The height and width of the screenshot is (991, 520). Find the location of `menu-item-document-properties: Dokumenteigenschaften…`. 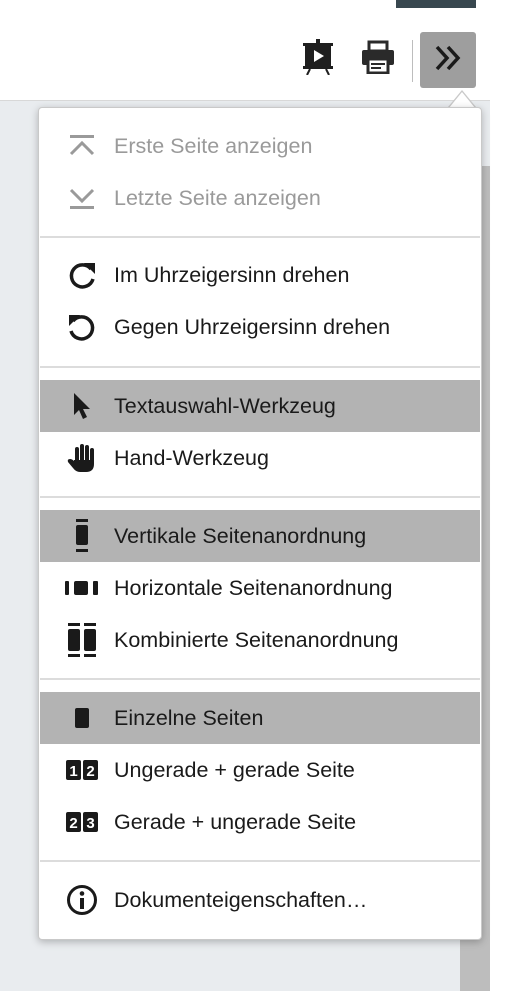

menu-item-document-properties: Dokumenteigenschaften… is located at coordinates (260, 900).